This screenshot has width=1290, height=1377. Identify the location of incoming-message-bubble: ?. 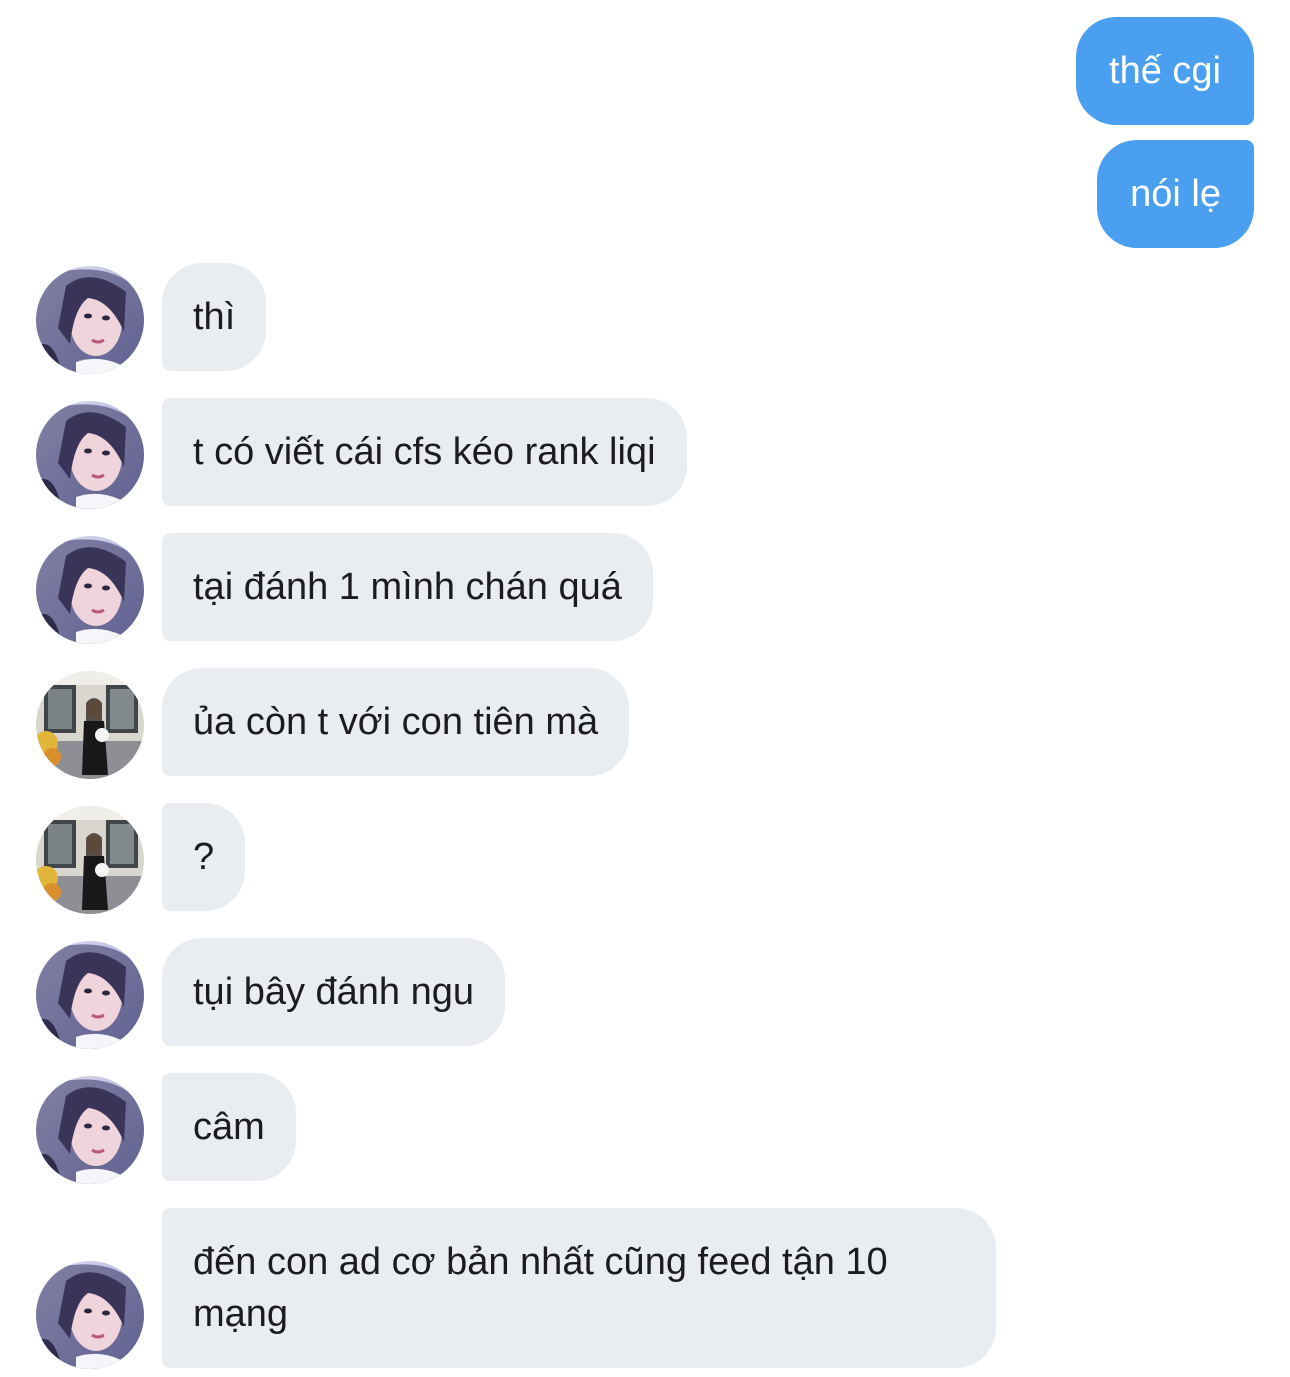
(204, 857).